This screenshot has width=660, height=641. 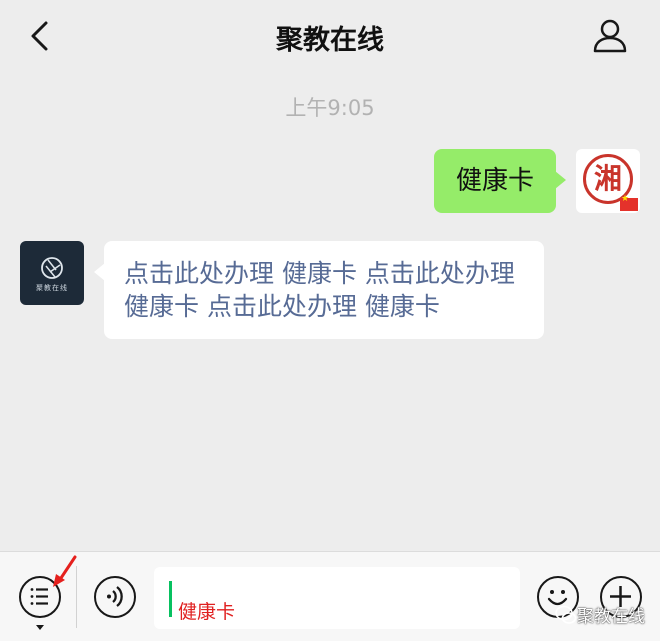 I want to click on voice-icon, so click(x=115, y=596).